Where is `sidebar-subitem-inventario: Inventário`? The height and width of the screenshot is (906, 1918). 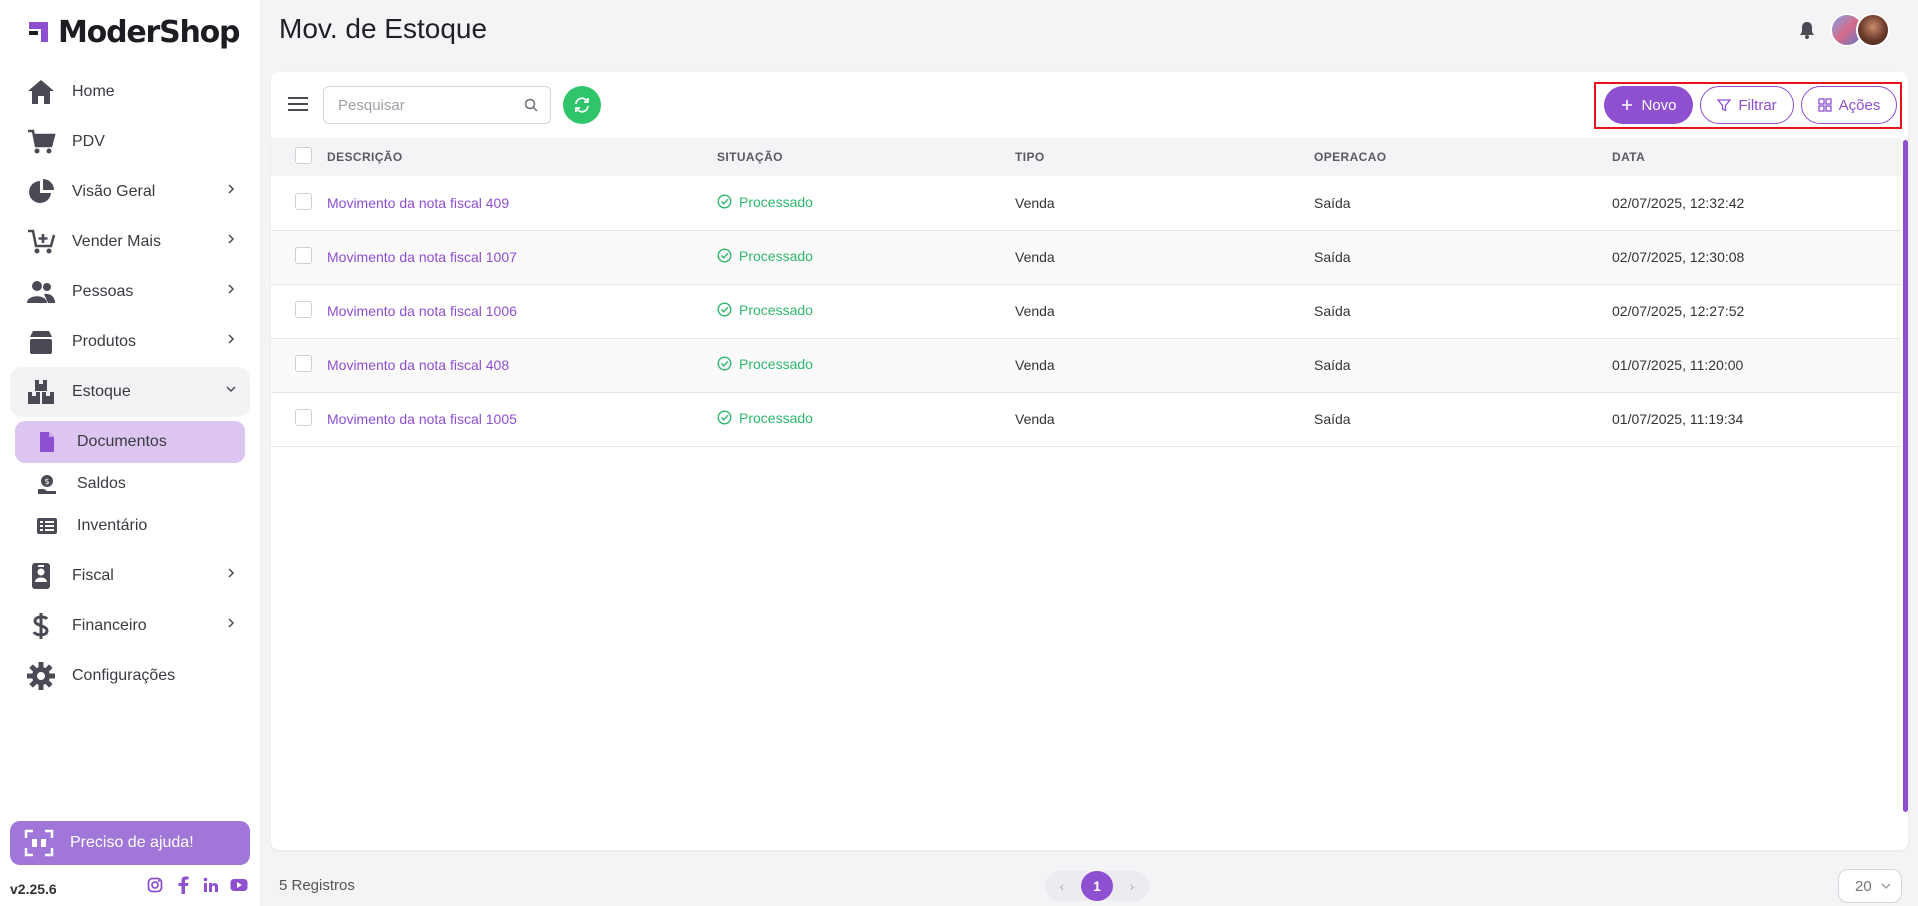
sidebar-subitem-inventario: Inventário is located at coordinates (130, 526).